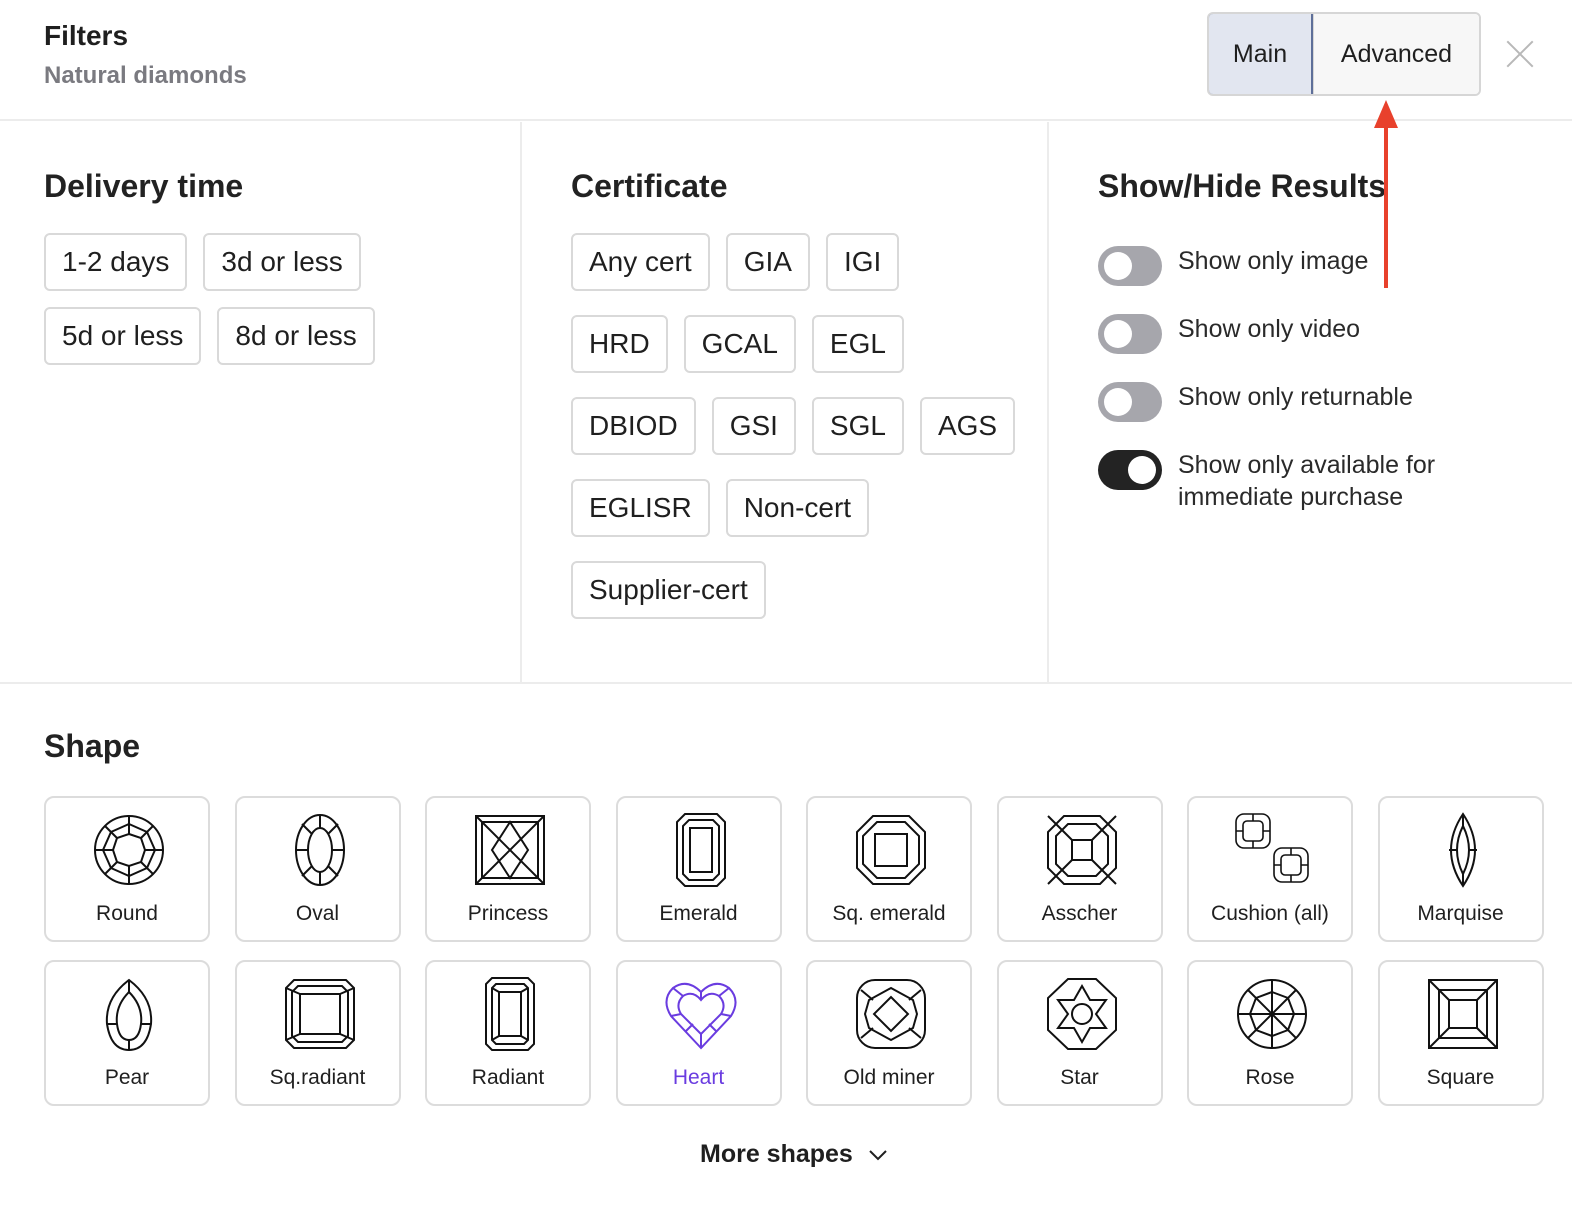 This screenshot has width=1572, height=1208. Describe the element at coordinates (86, 35) in the screenshot. I see `page-title: Filters` at that location.